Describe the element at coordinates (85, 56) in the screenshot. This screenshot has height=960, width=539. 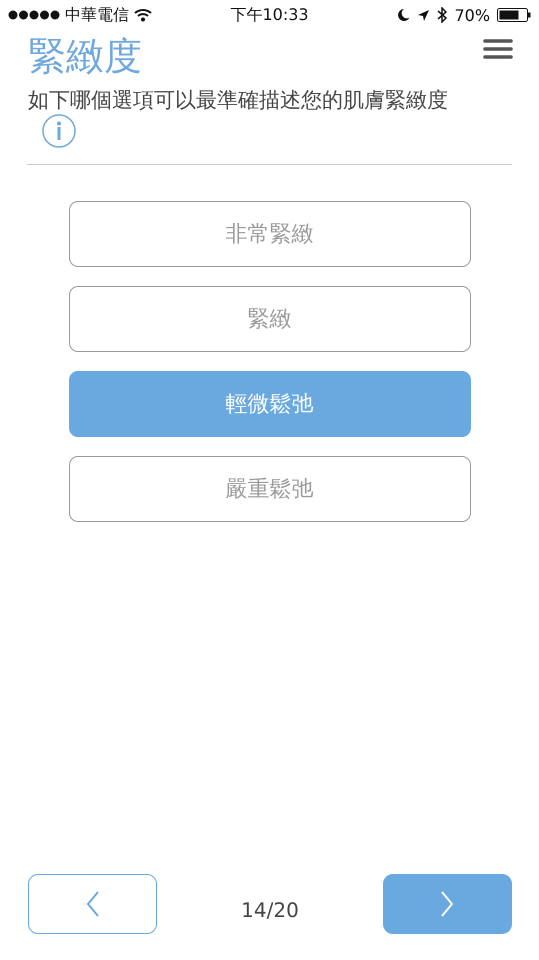
I see `page-title: 緊緻度` at that location.